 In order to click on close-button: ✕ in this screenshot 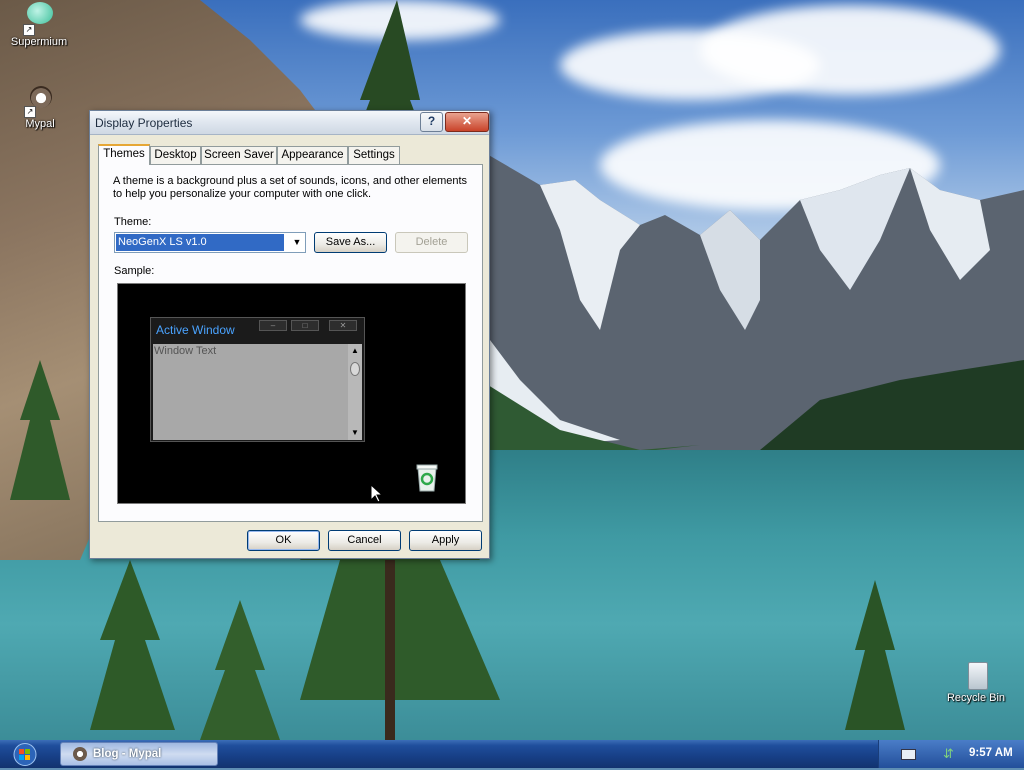, I will do `click(467, 122)`.